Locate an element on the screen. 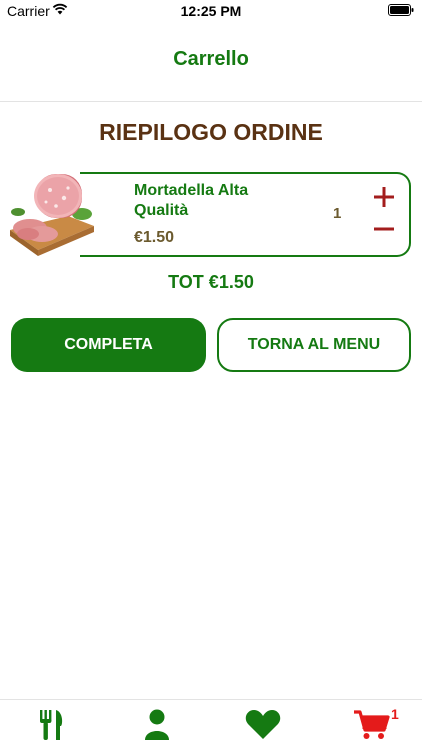 The height and width of the screenshot is (751, 422). clock: 12:25 PM is located at coordinates (211, 11).